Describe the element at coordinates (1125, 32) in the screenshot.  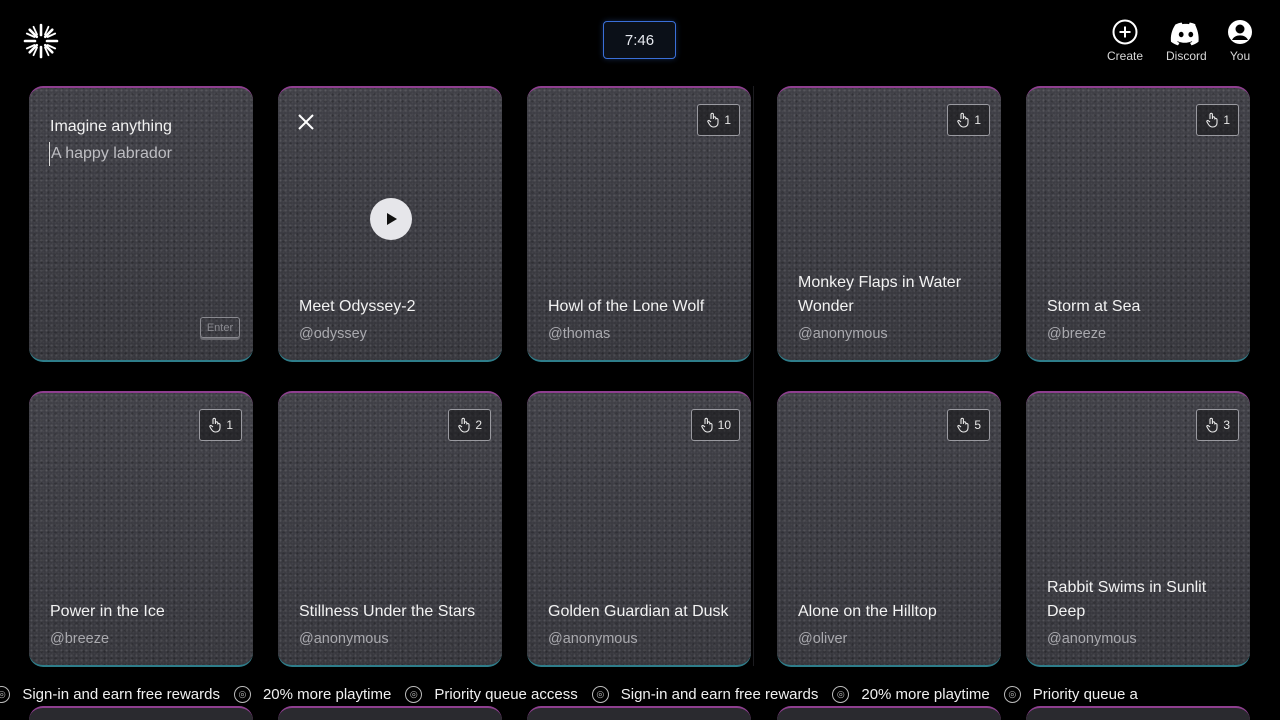
I see `plus-circle-icon` at that location.